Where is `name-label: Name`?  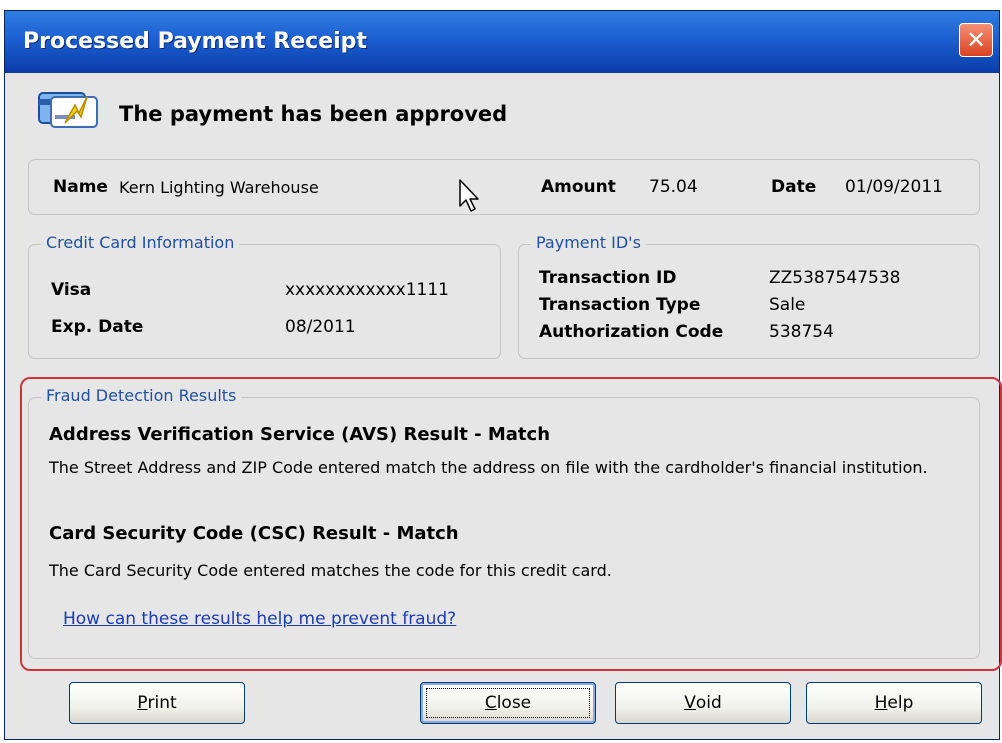
name-label: Name is located at coordinates (80, 187).